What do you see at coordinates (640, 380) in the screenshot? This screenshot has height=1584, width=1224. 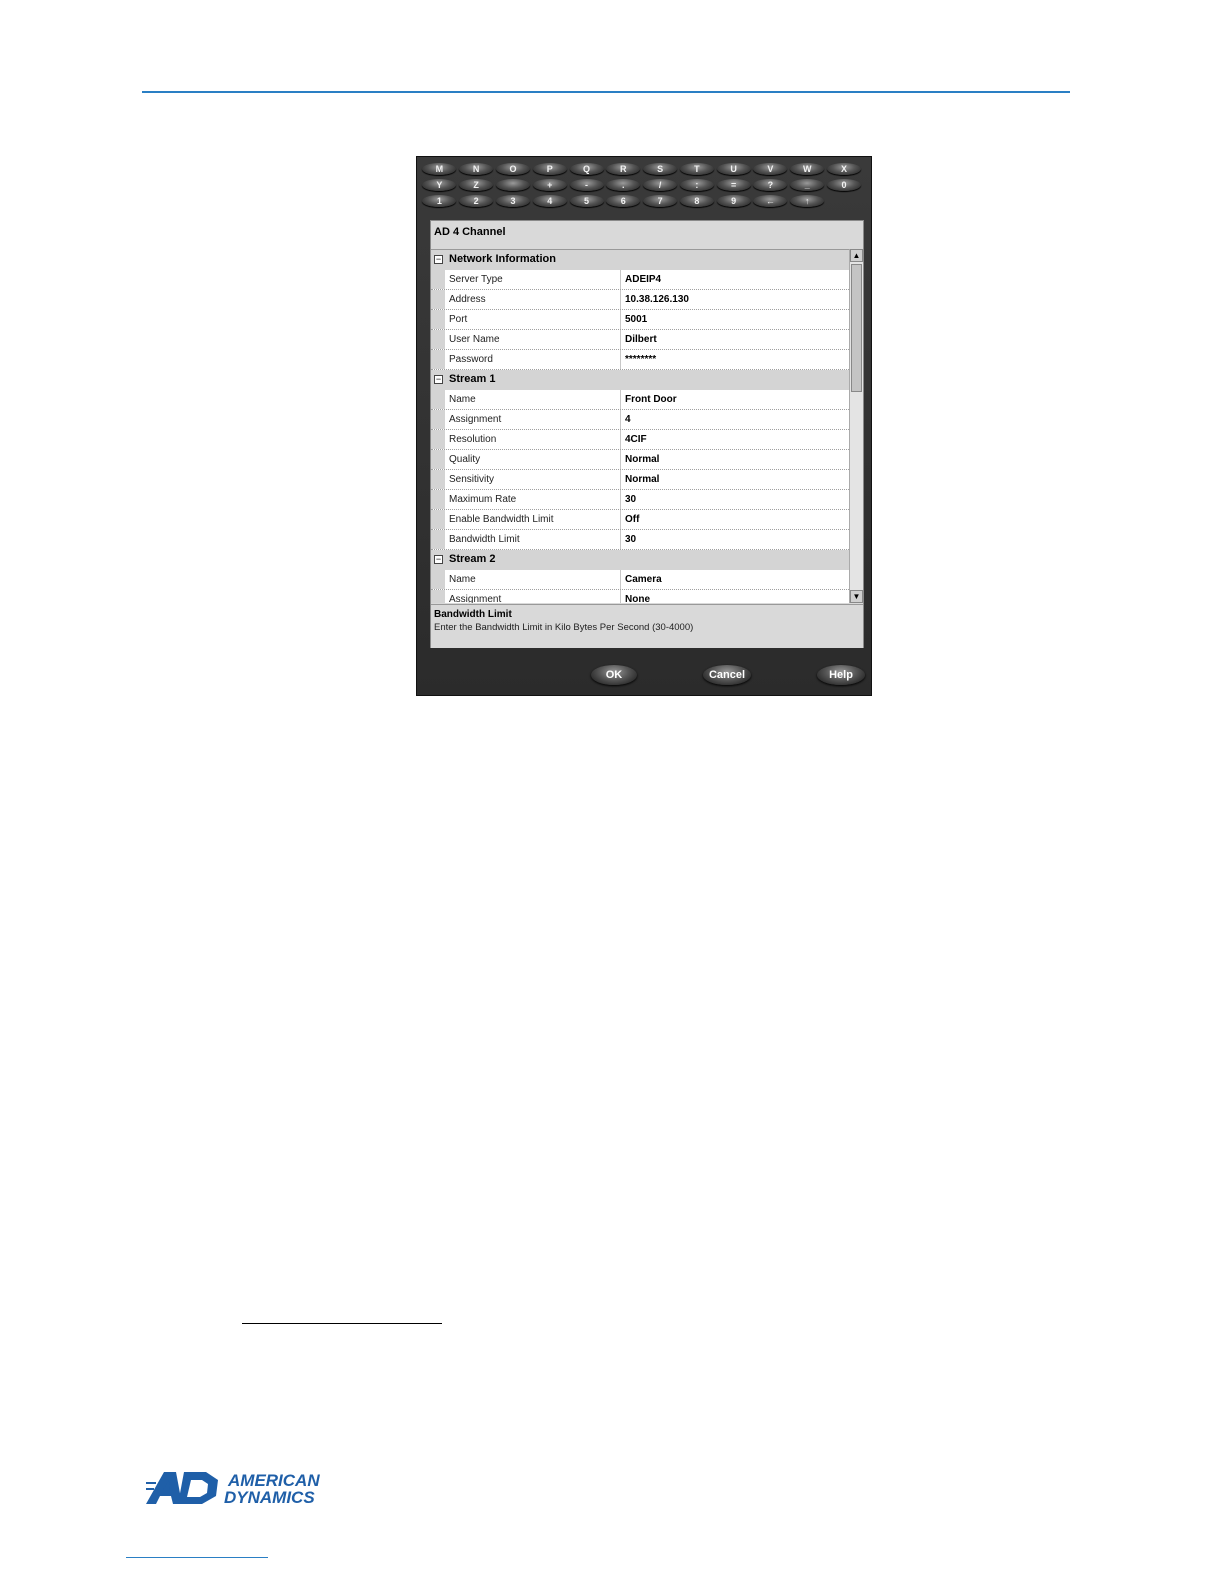 I see `category-stream-1: − Stream 1` at bounding box center [640, 380].